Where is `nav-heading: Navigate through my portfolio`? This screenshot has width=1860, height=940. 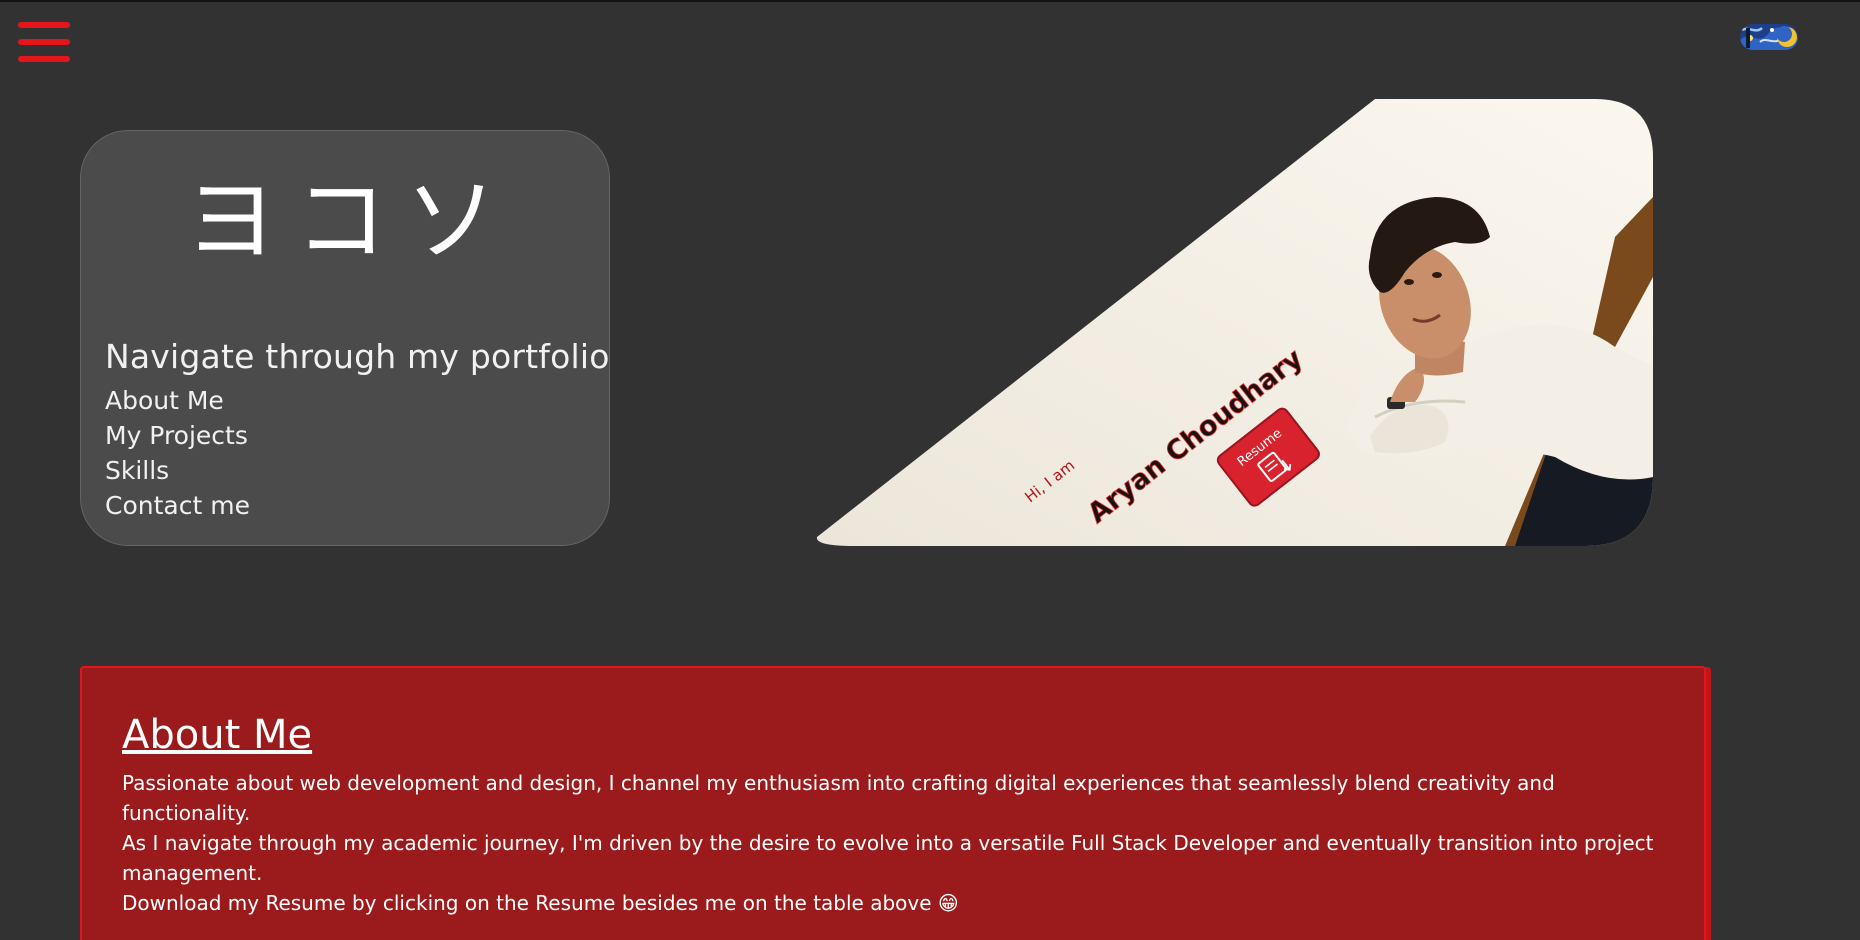
nav-heading: Navigate through my portfolio is located at coordinates (357, 356).